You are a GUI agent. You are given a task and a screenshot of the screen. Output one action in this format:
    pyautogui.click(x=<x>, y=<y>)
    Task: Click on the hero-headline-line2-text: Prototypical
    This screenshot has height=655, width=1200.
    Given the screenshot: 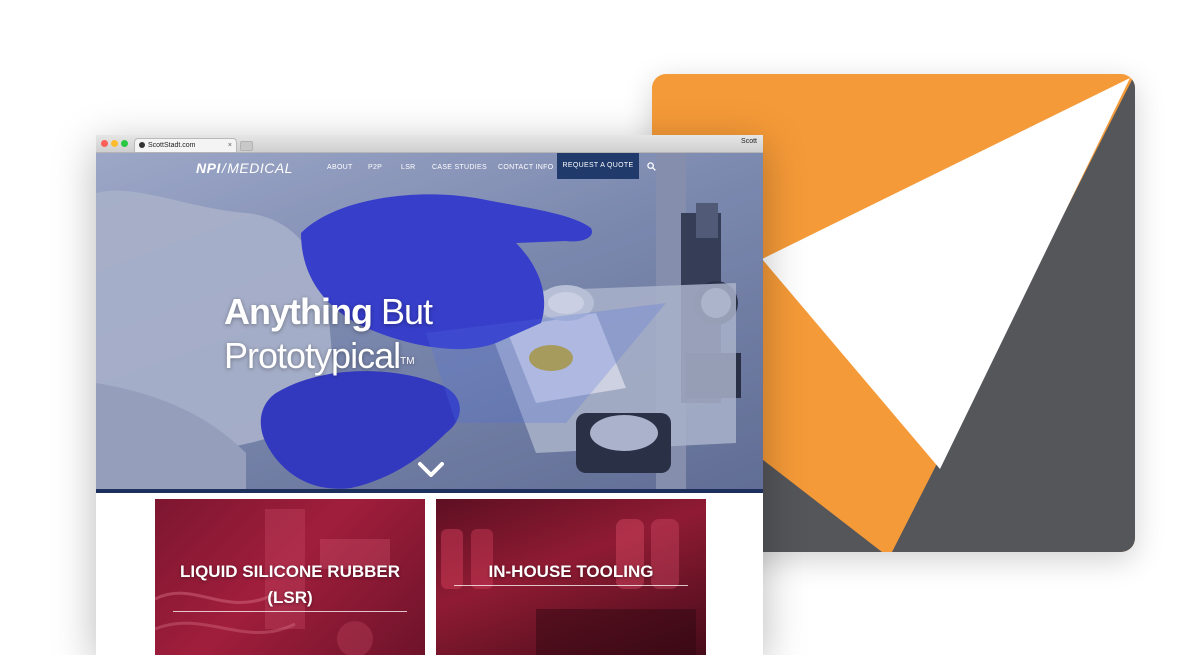 What is the action you would take?
    pyautogui.click(x=312, y=355)
    